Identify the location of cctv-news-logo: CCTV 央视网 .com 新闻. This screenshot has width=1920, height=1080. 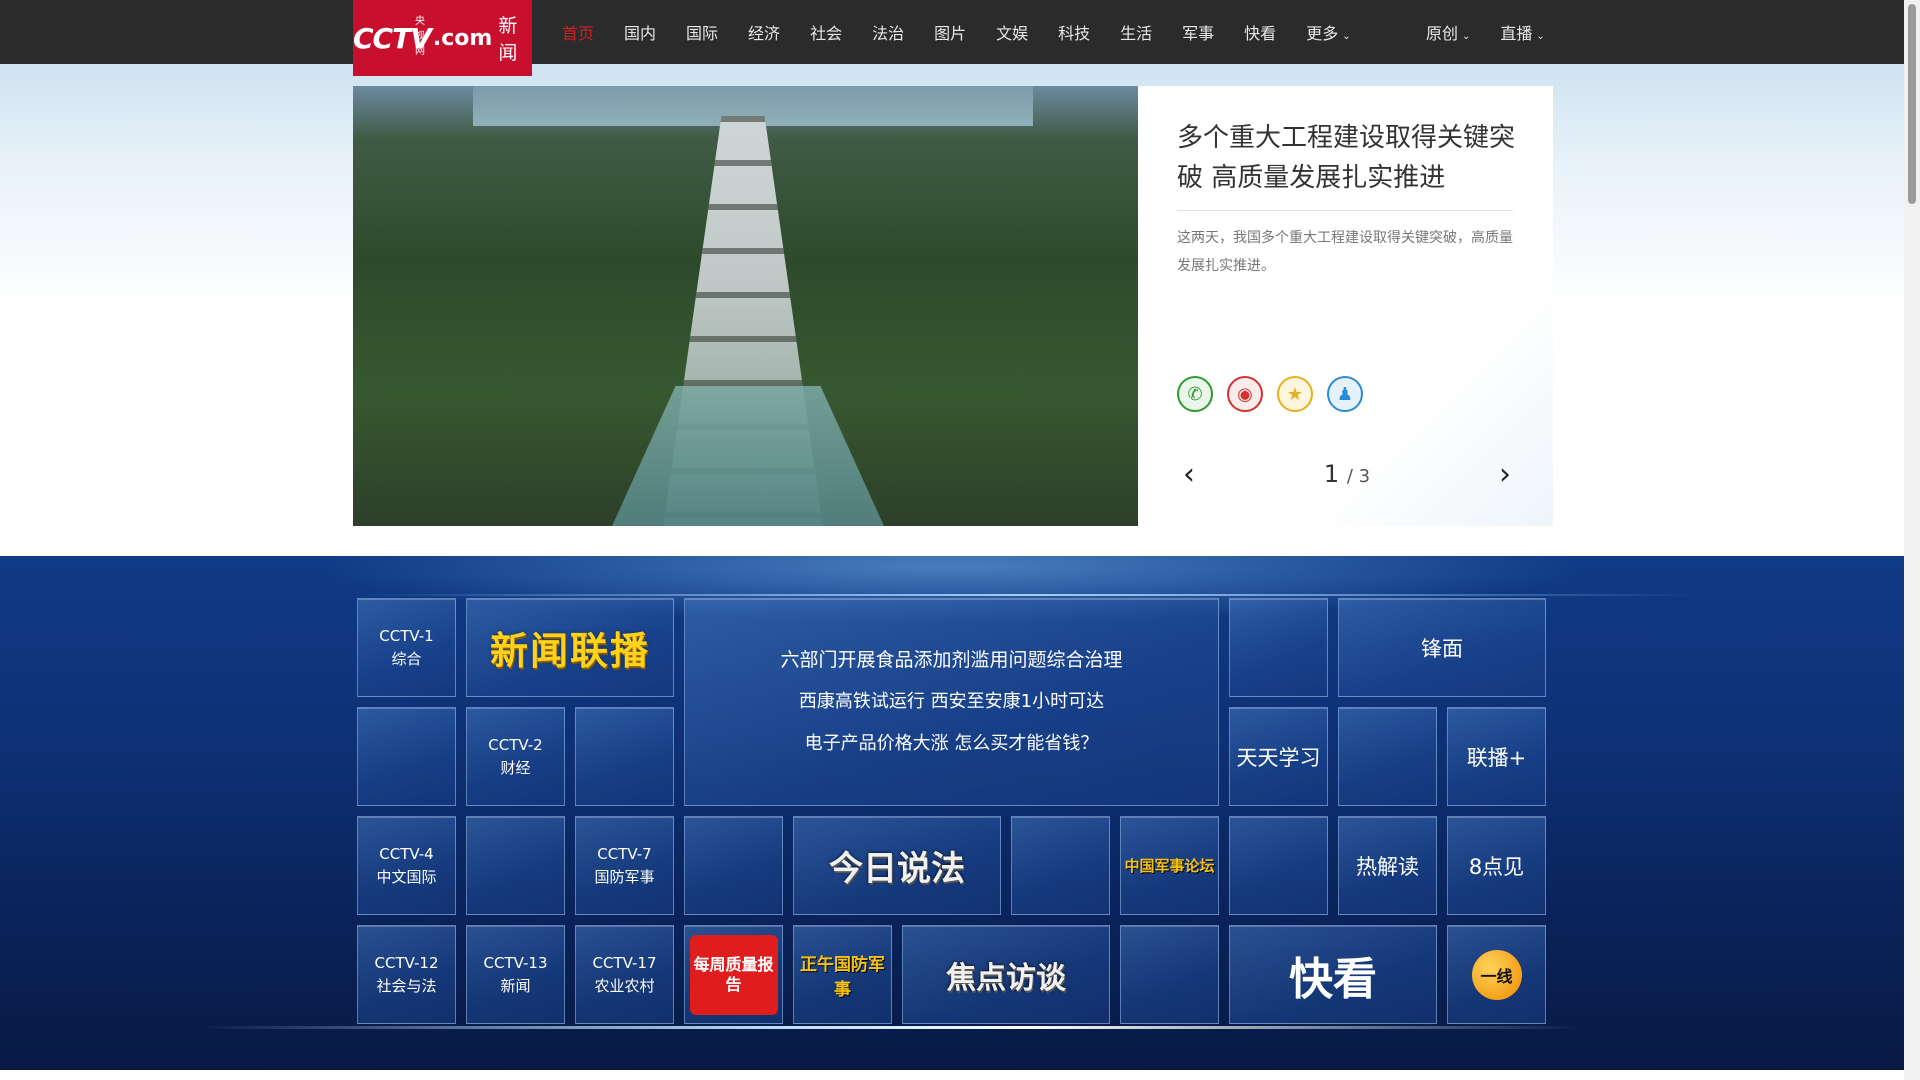
(442, 38).